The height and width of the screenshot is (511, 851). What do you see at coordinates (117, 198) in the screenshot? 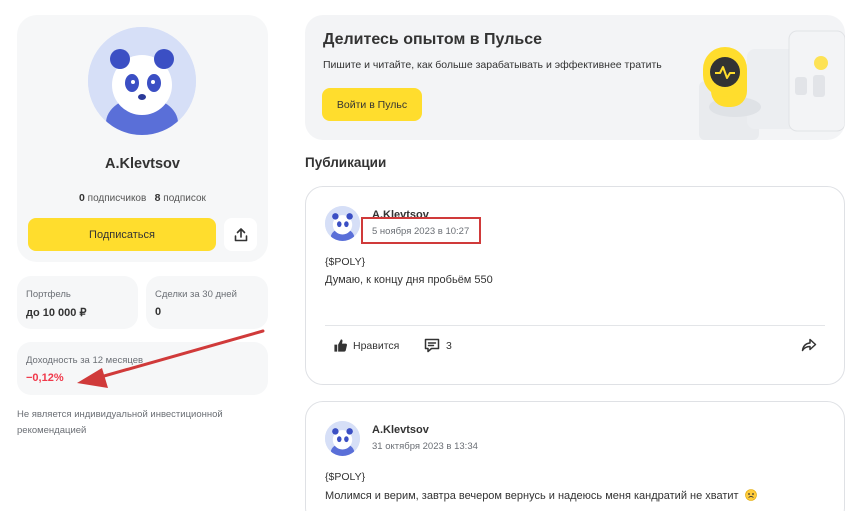
I see `followers-label: подписчиков` at bounding box center [117, 198].